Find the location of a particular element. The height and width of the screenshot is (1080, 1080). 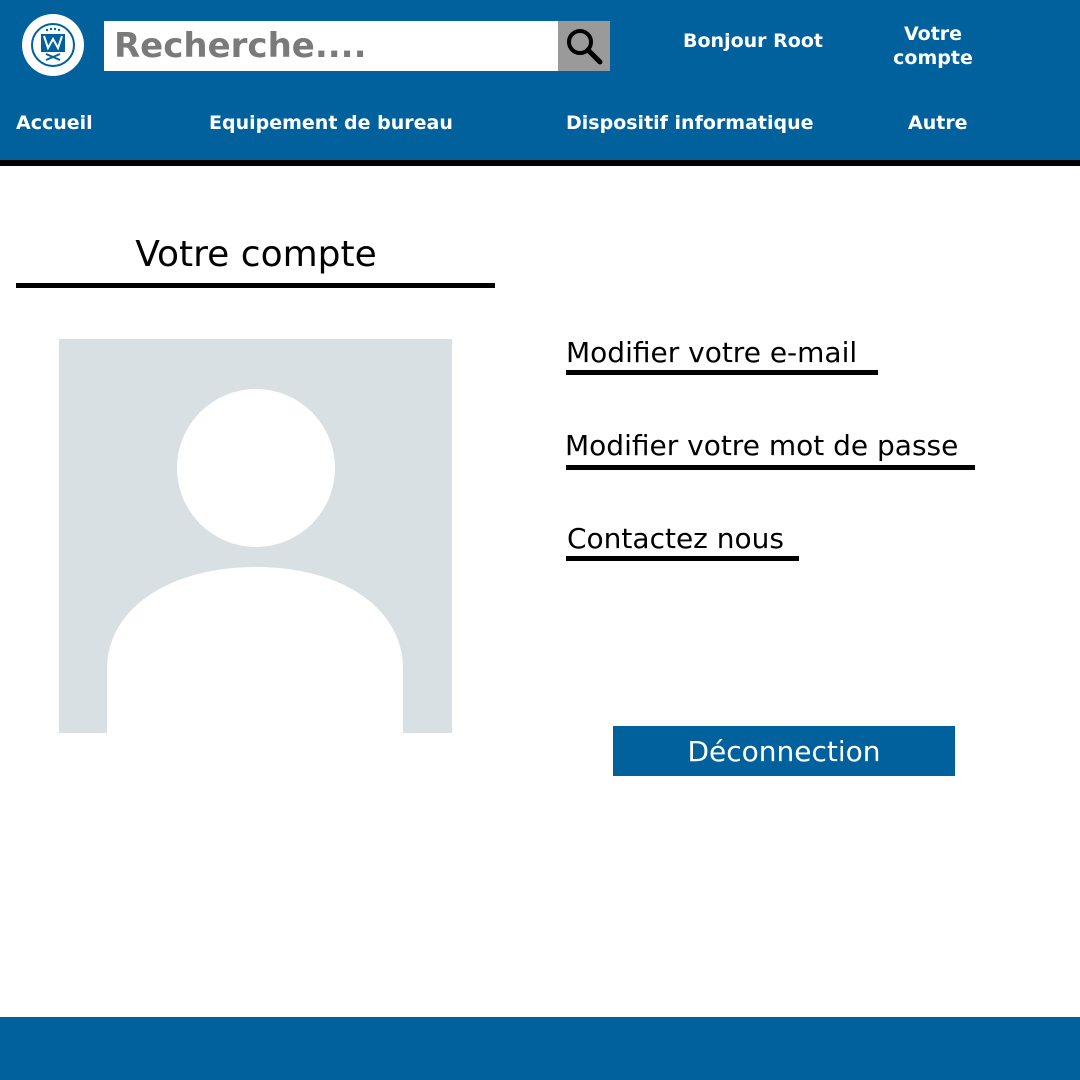

emblem-logo-icon is located at coordinates (53, 45).